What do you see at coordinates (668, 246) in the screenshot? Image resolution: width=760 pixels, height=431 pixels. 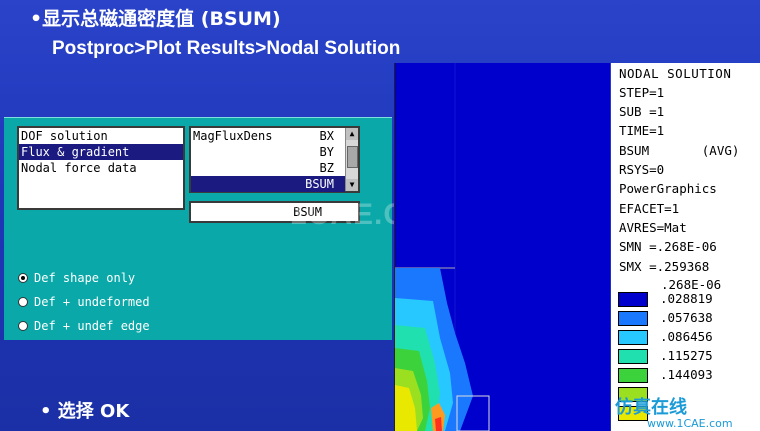 I see `legend-line: SMN =.268E-06` at bounding box center [668, 246].